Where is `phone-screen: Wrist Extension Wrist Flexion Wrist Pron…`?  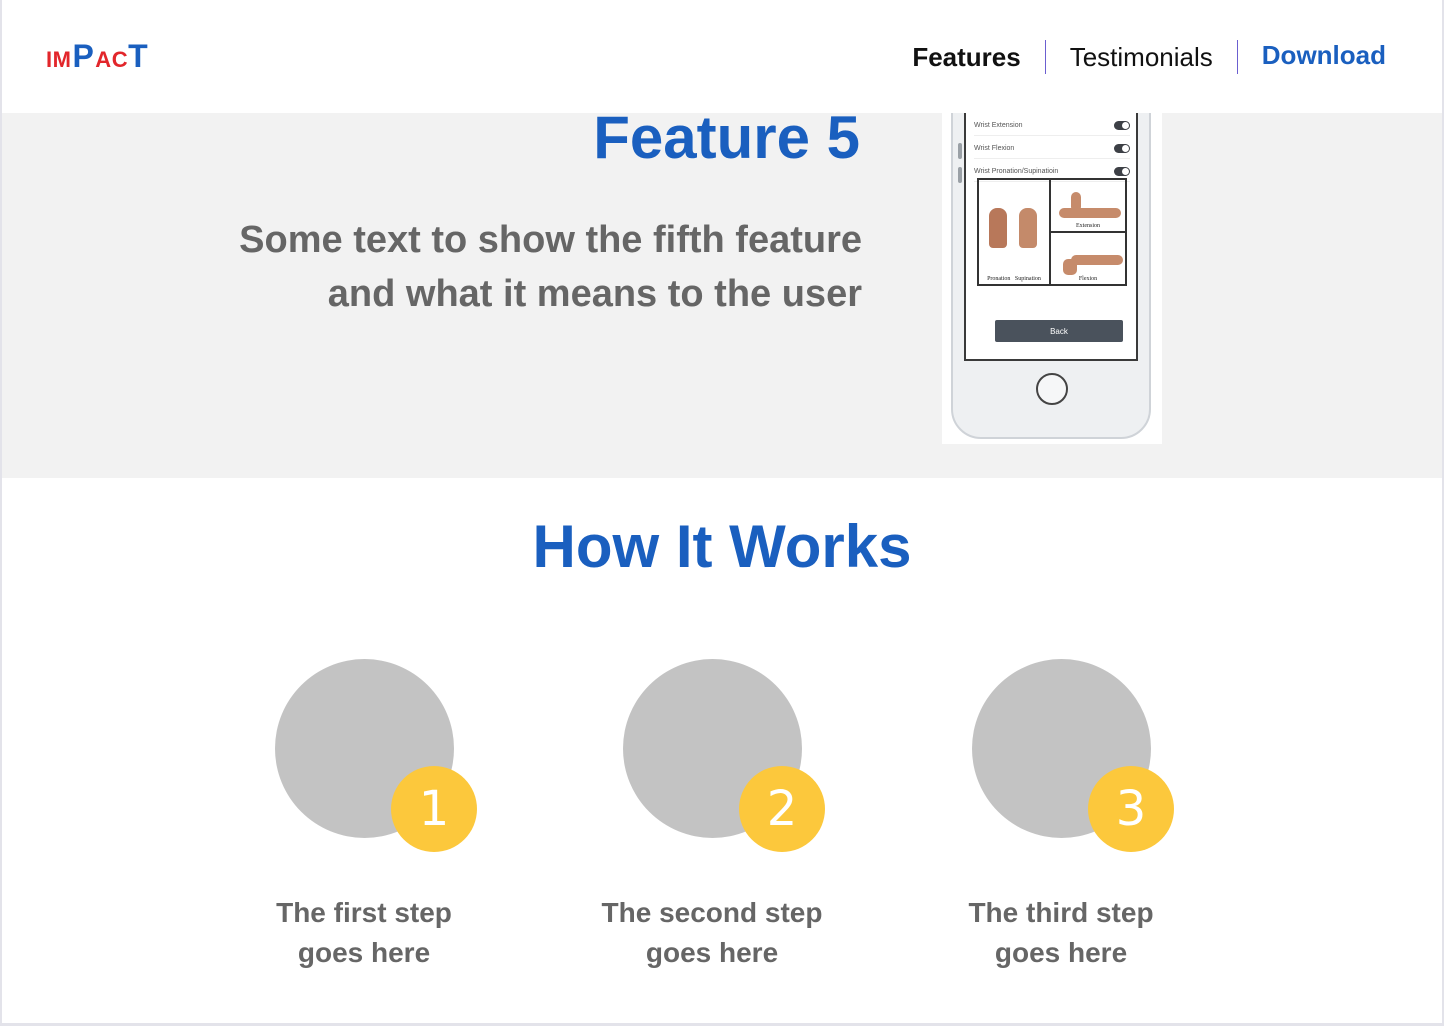 phone-screen: Wrist Extension Wrist Flexion Wrist Pron… is located at coordinates (1051, 227).